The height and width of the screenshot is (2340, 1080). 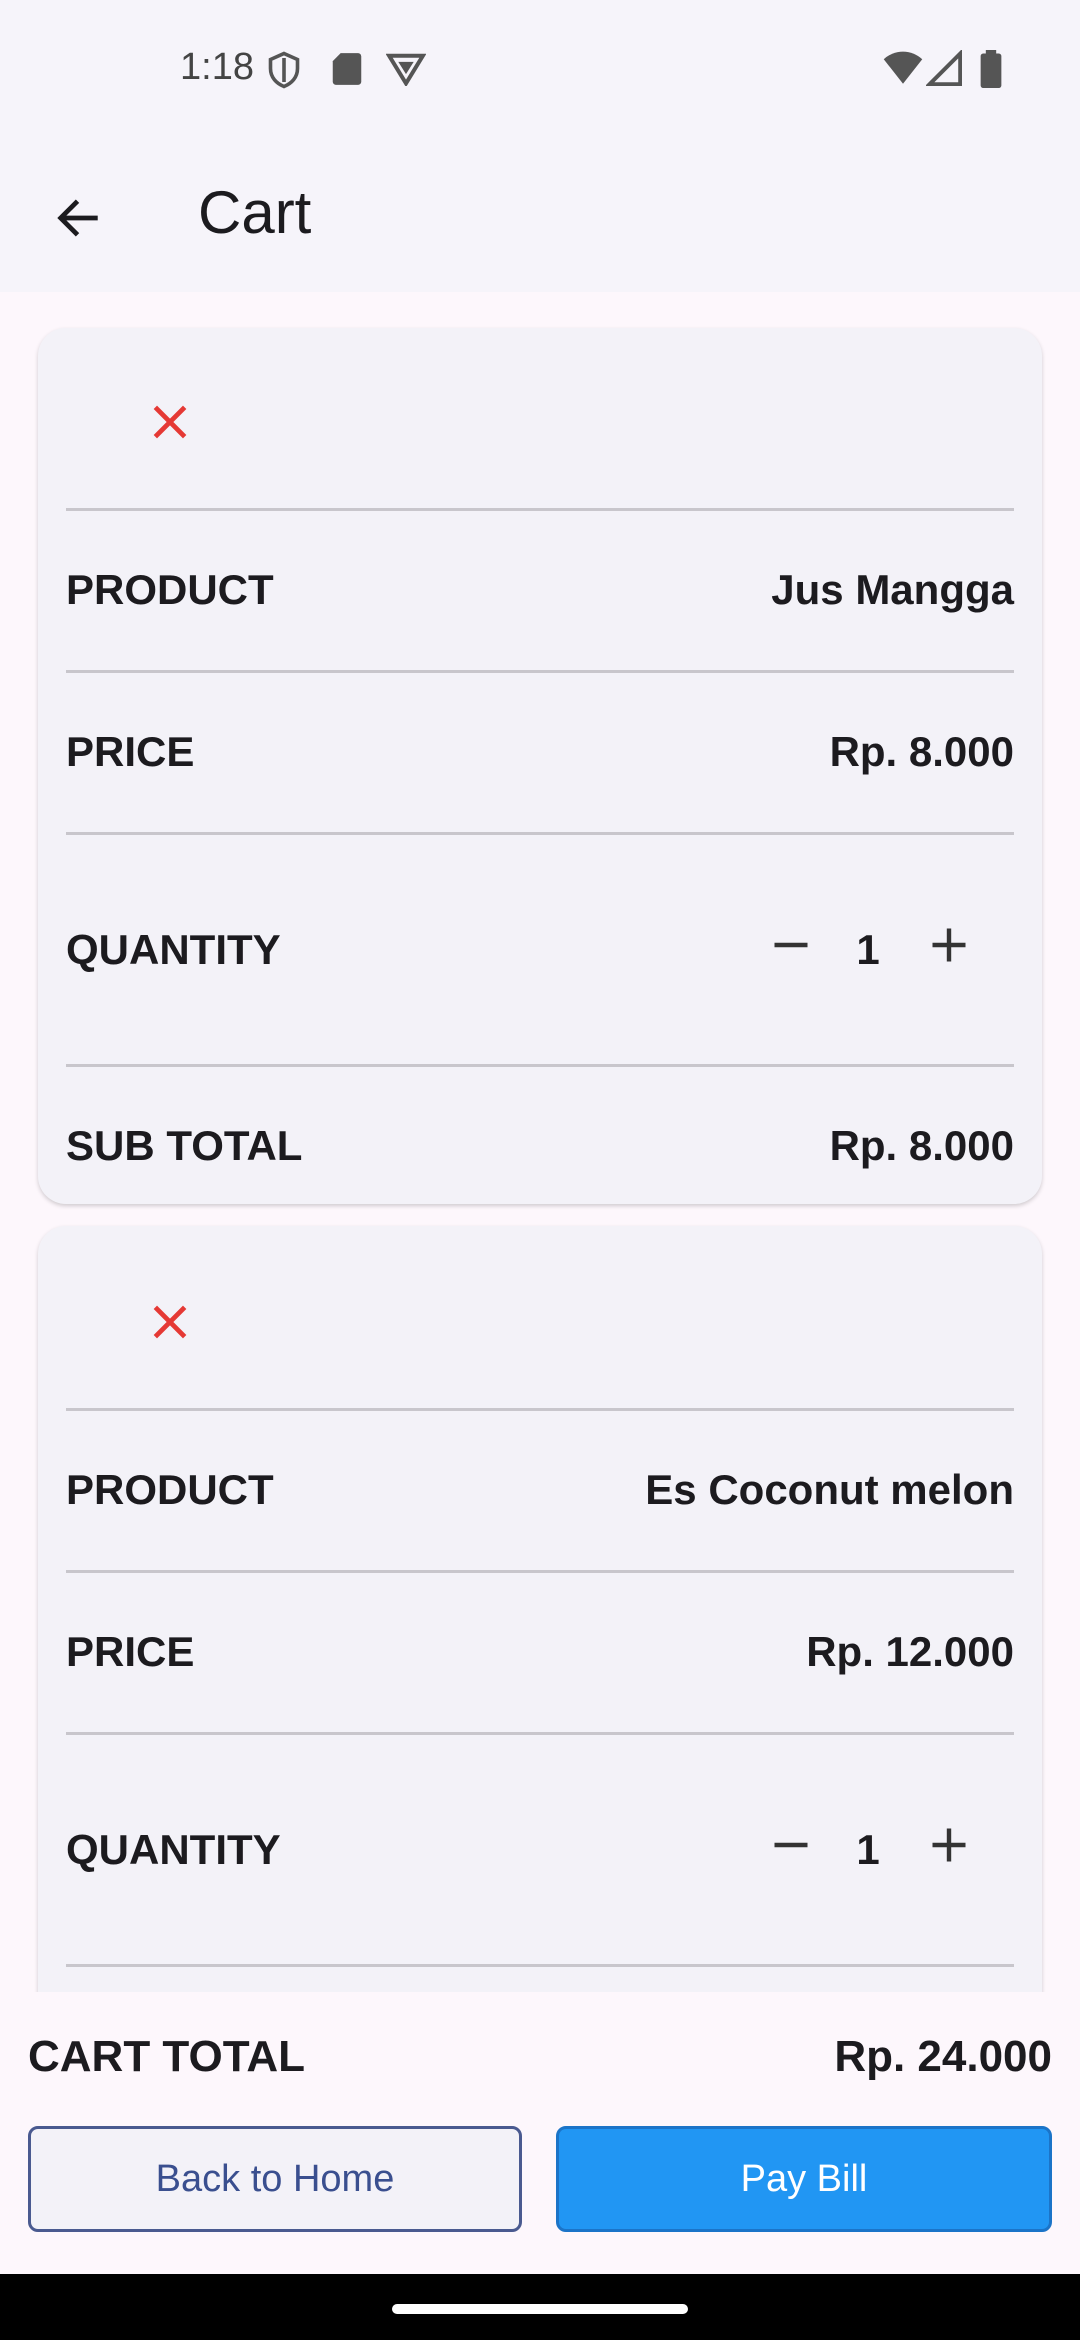 I want to click on back-button, so click(x=78, y=220).